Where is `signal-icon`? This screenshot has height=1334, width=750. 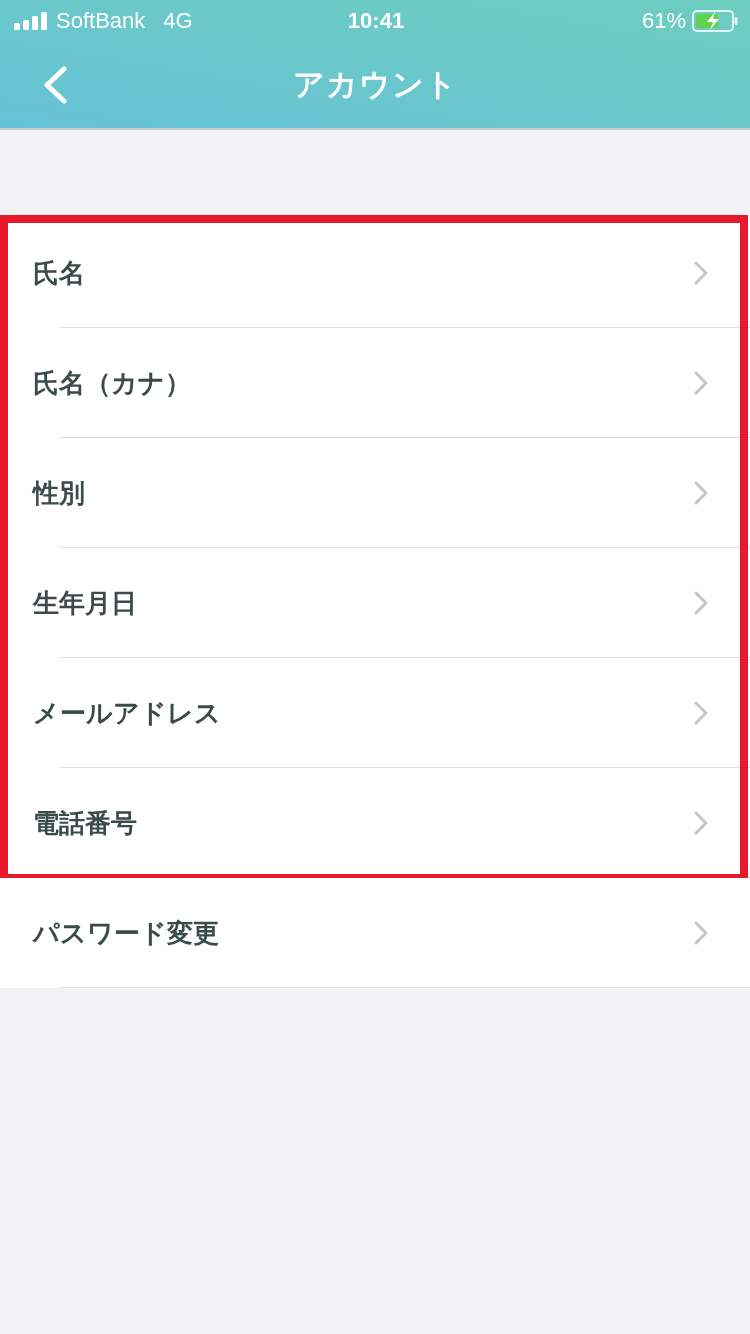 signal-icon is located at coordinates (30, 21).